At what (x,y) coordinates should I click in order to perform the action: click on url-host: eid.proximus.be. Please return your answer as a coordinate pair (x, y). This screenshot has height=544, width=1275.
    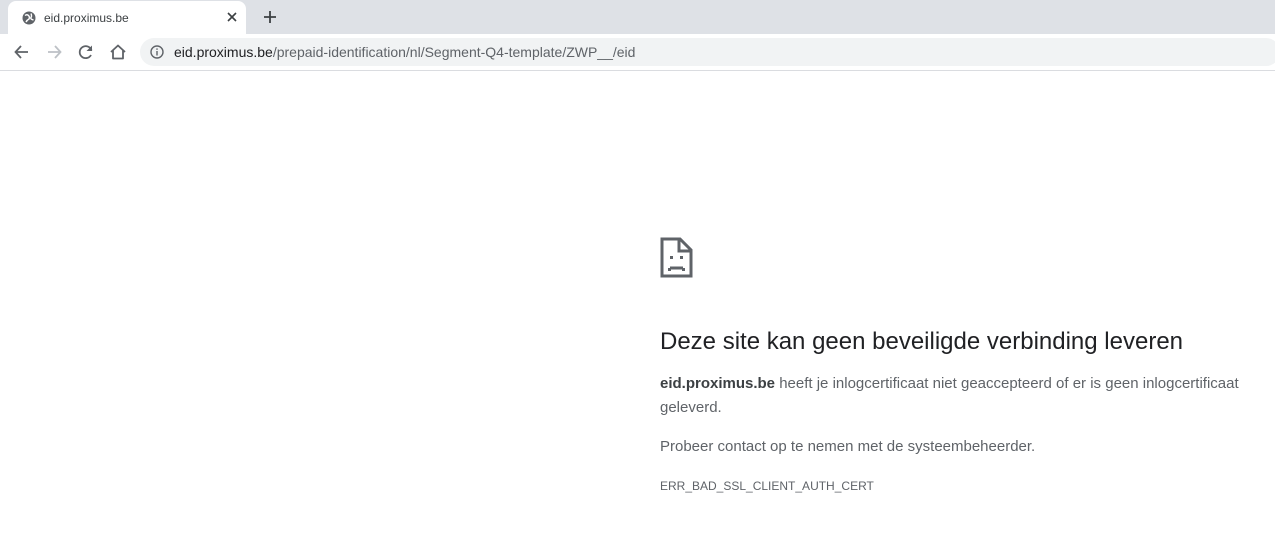
    Looking at the image, I should click on (223, 52).